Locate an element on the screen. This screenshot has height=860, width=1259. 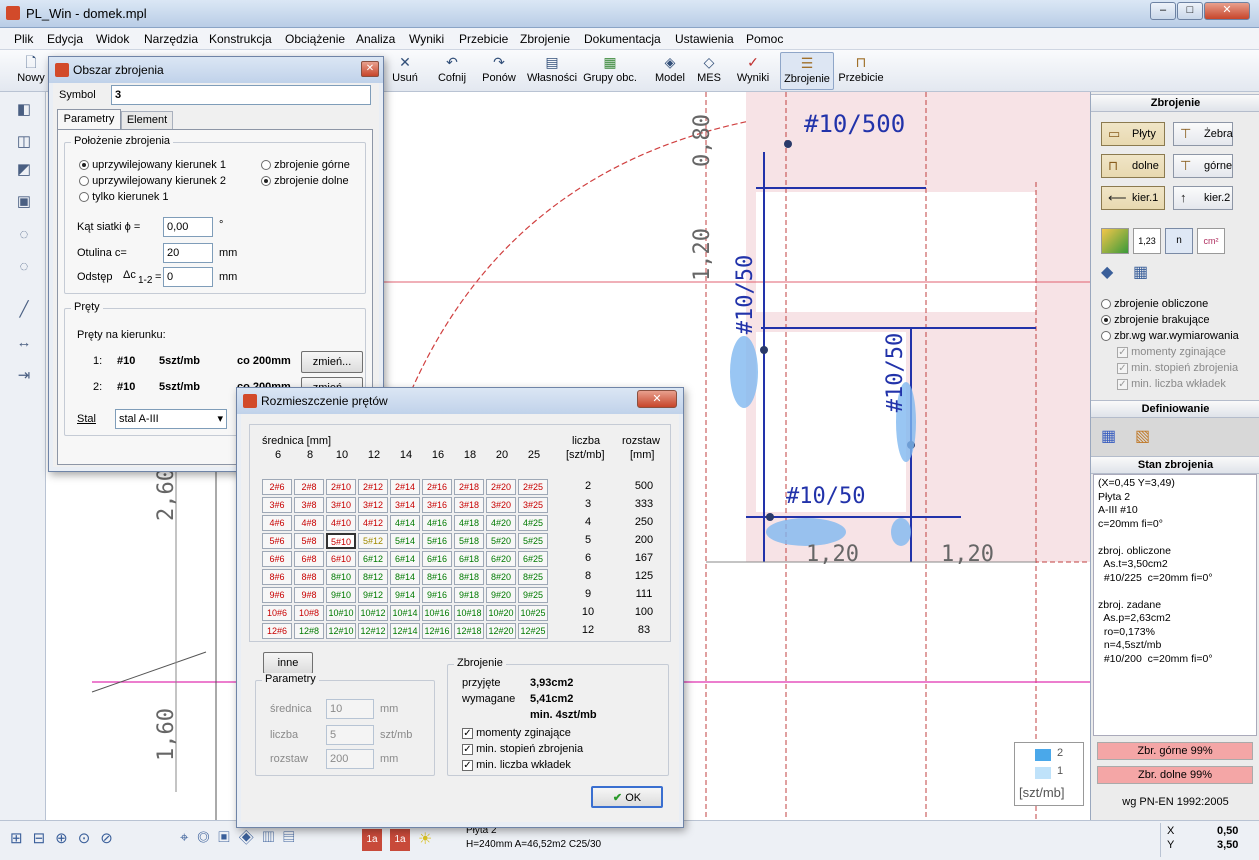
check-count: ✓ min. liczba wkładek is located at coordinates (516, 765).